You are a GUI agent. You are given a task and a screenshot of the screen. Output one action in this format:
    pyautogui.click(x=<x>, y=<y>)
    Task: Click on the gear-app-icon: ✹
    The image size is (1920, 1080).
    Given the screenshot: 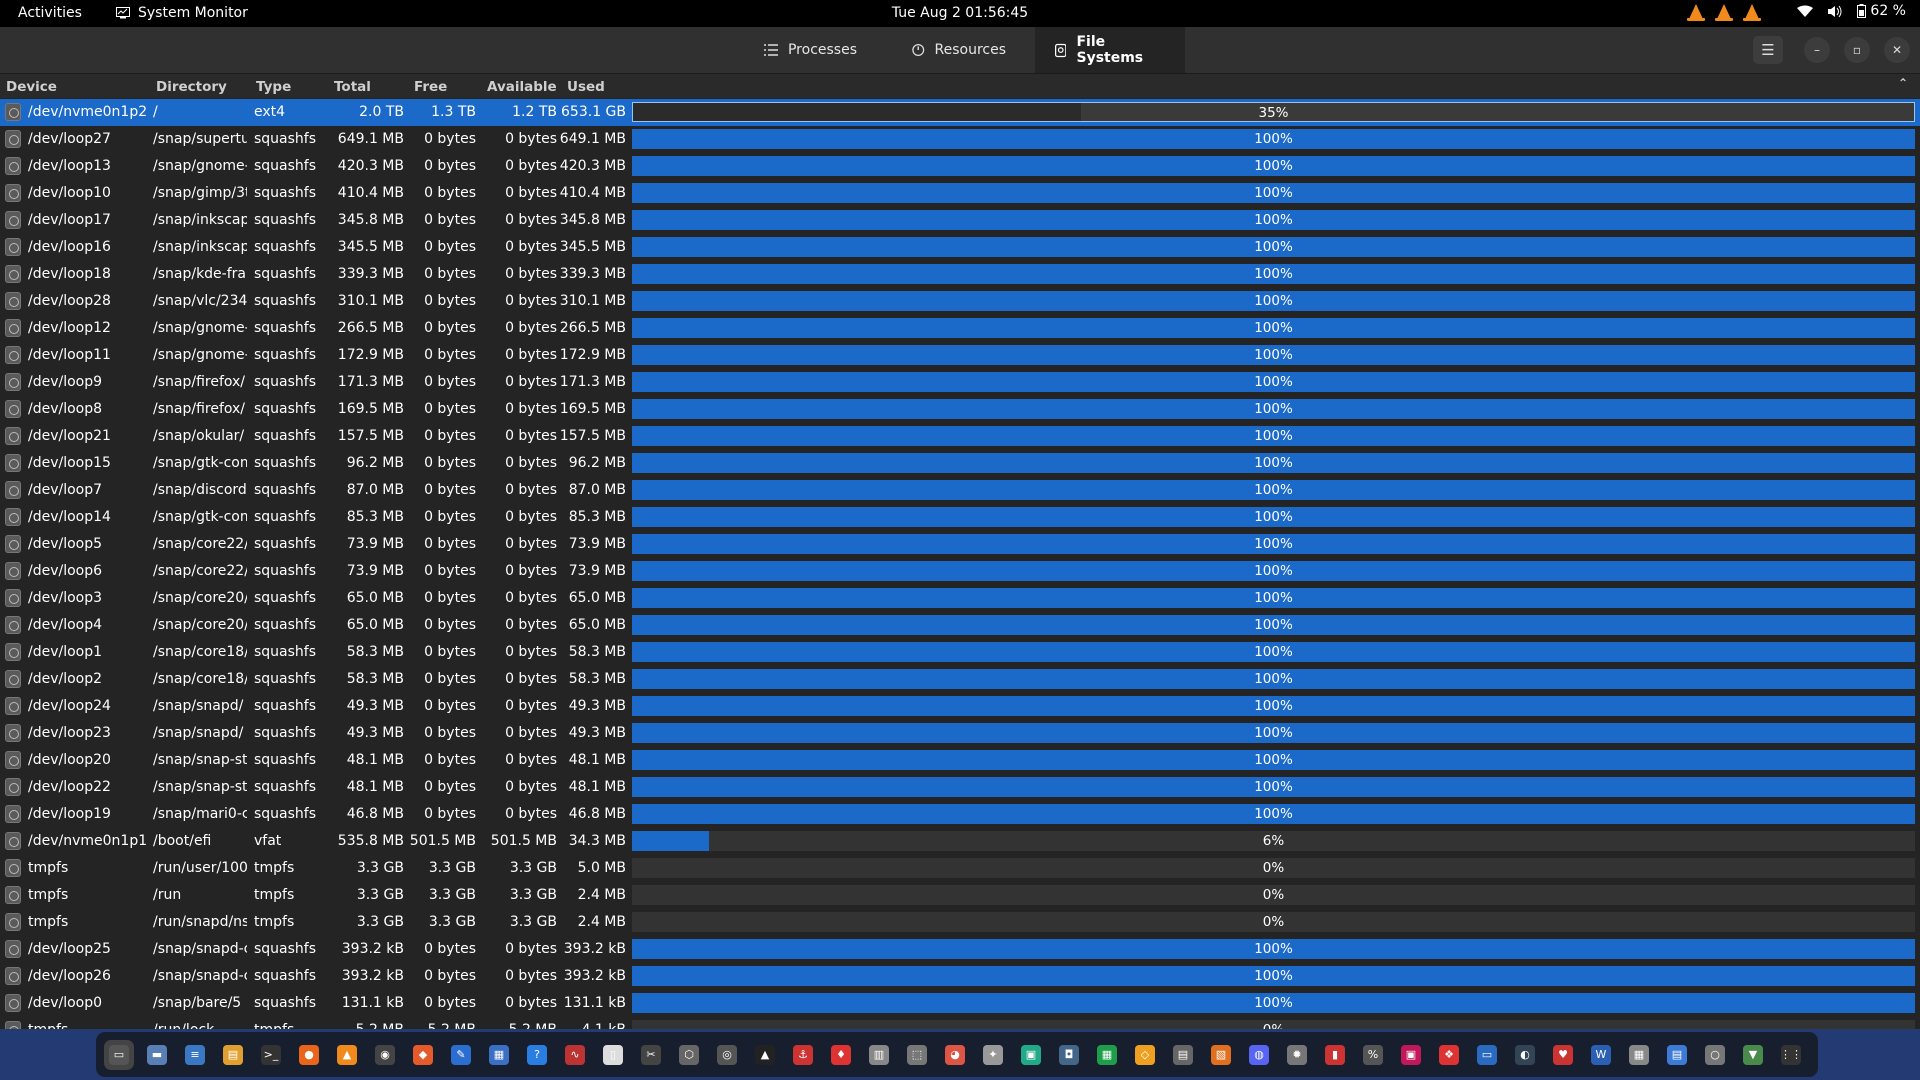 What is the action you would take?
    pyautogui.click(x=1297, y=1055)
    